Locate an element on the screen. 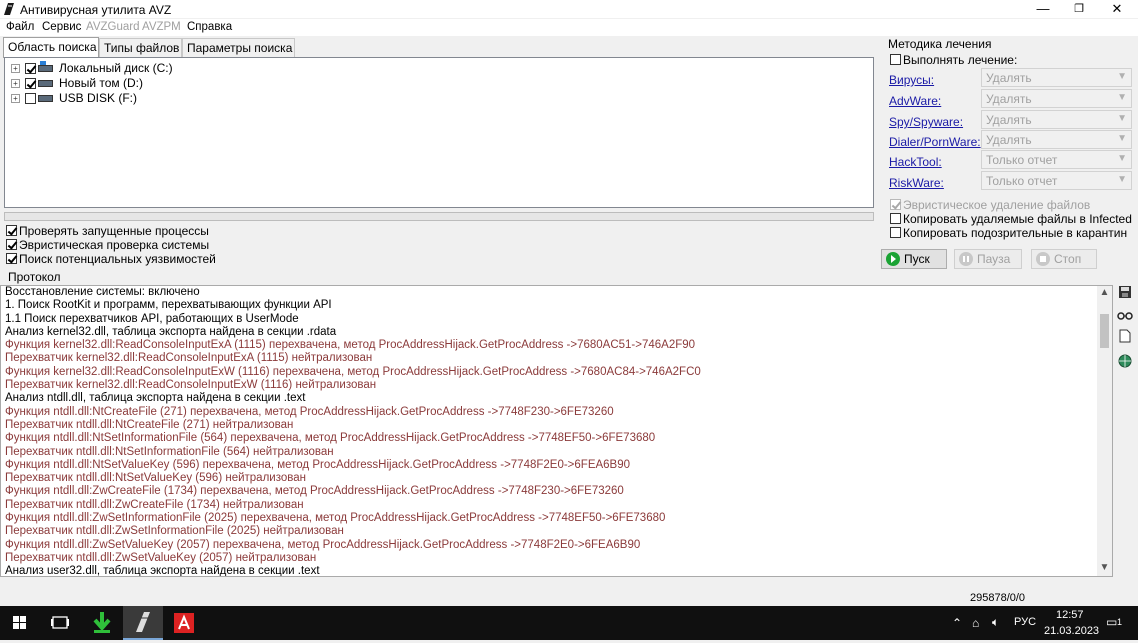  pause-button: Пауза is located at coordinates (988, 259).